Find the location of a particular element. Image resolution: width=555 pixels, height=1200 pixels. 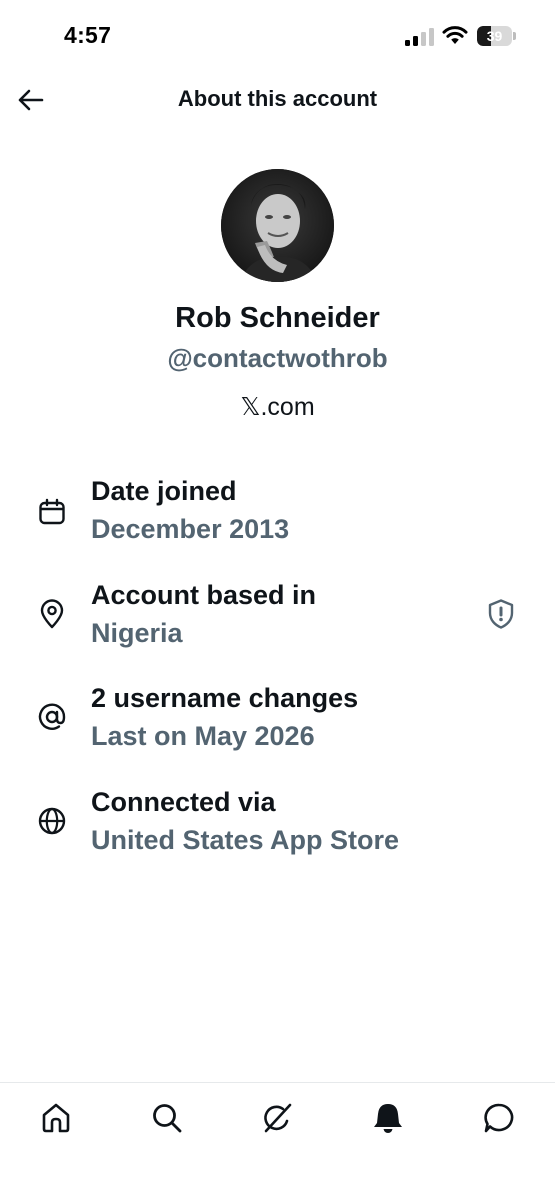

date-joined-value: December 2013 is located at coordinates (190, 529).